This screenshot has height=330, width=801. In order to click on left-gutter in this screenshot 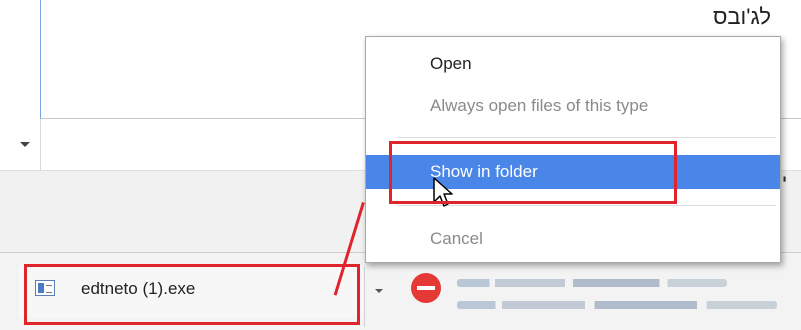, I will do `click(20, 85)`.